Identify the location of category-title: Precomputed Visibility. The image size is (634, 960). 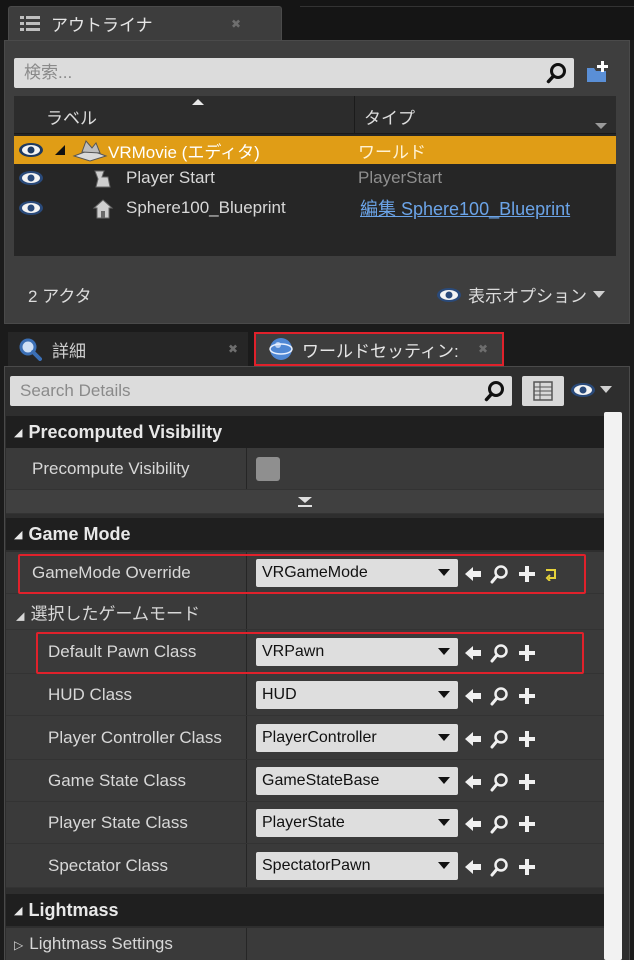
(125, 431).